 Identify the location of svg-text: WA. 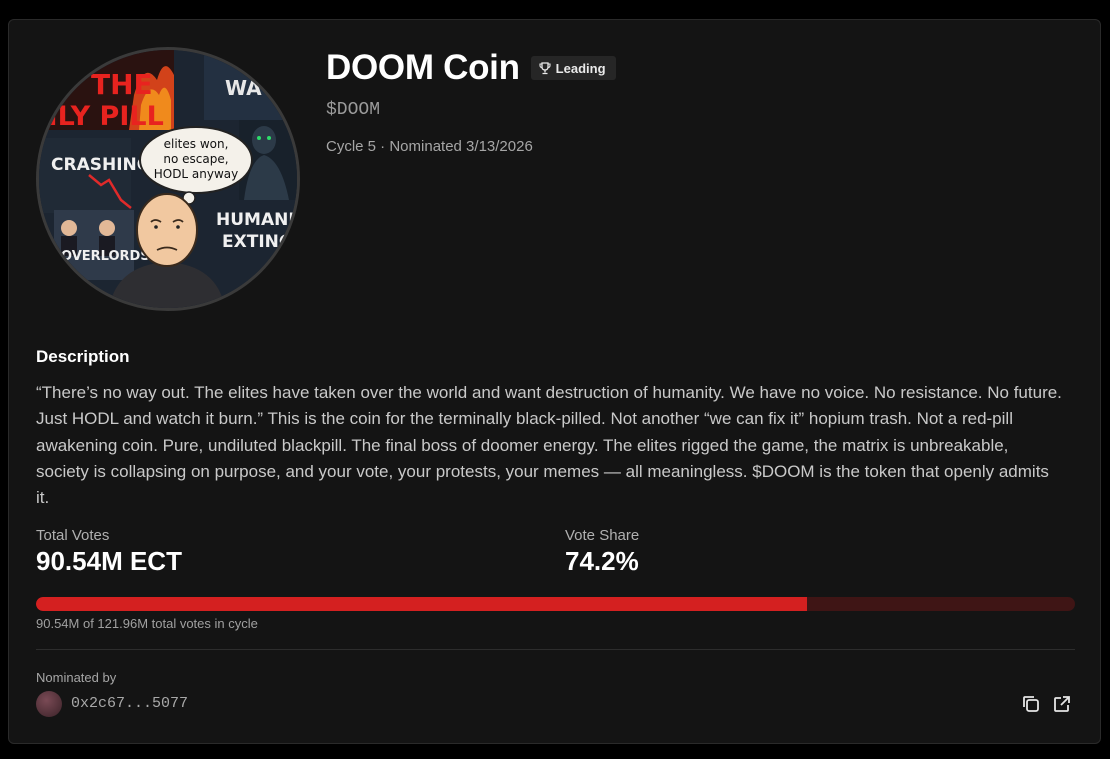
(243, 88).